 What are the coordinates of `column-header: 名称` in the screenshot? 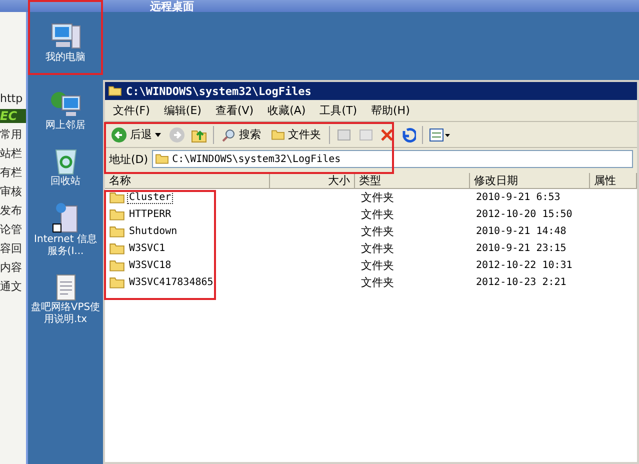 It's located at (187, 181).